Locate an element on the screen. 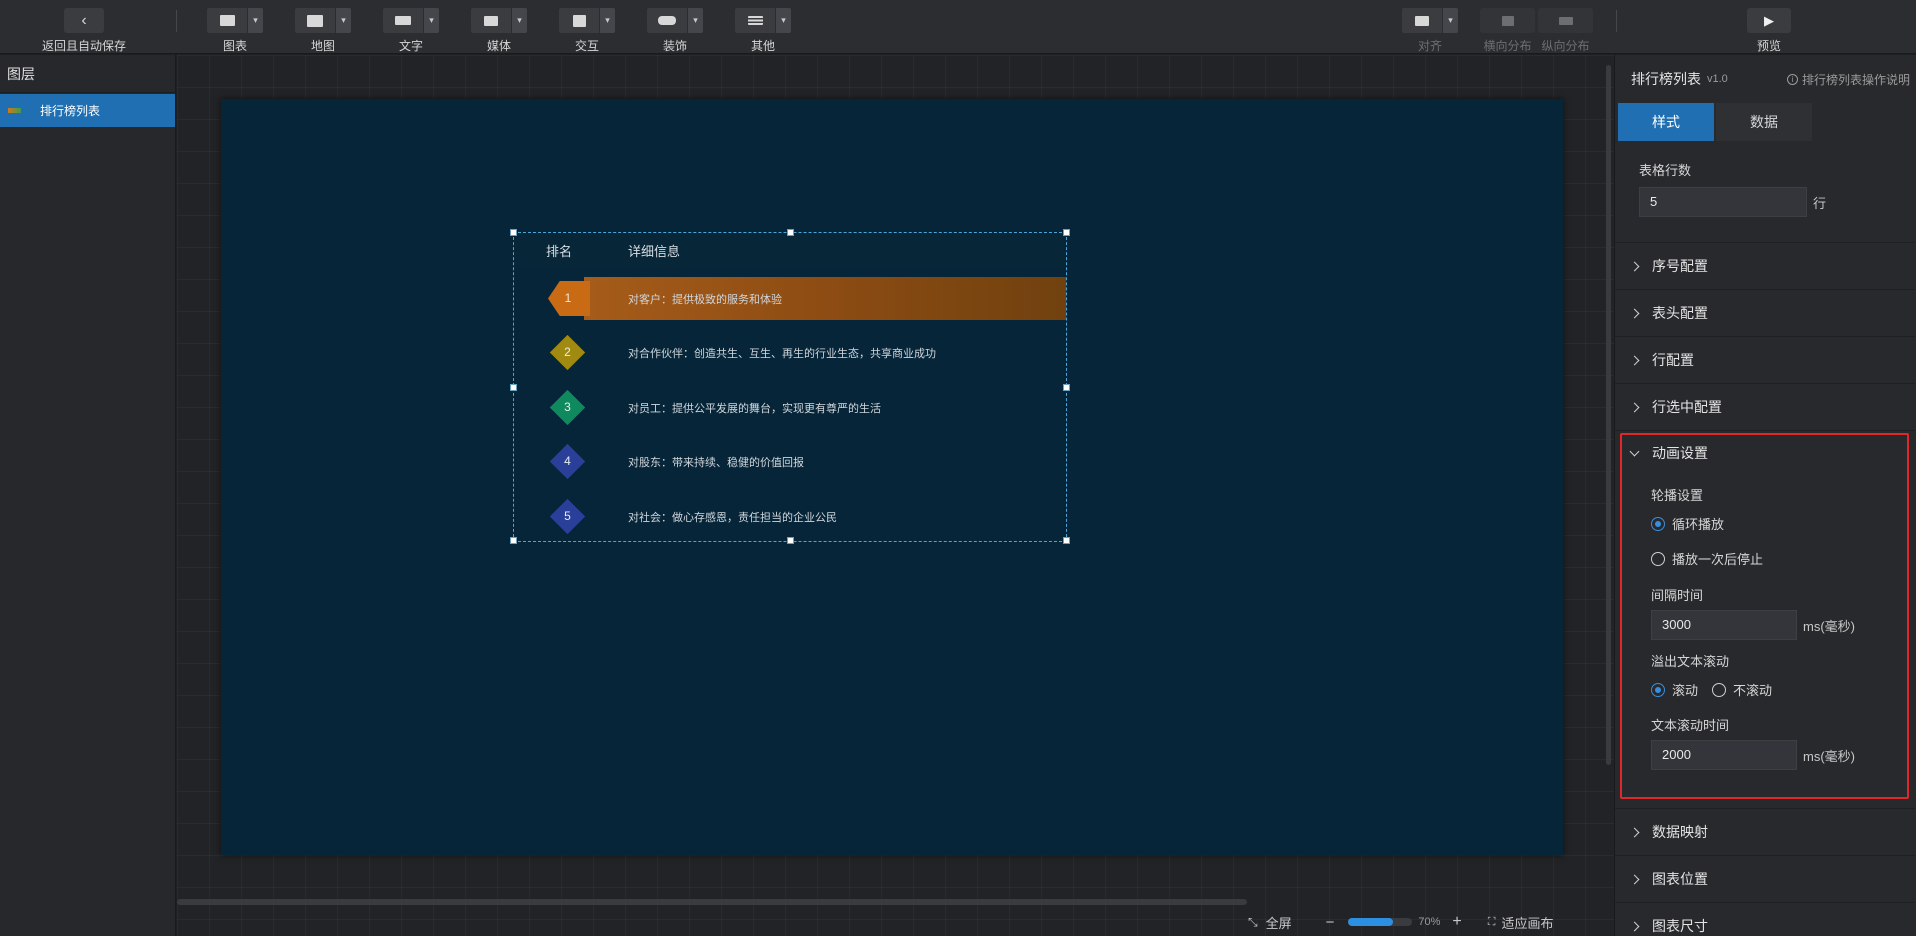 This screenshot has width=1916, height=936. toolbar-divider is located at coordinates (176, 21).